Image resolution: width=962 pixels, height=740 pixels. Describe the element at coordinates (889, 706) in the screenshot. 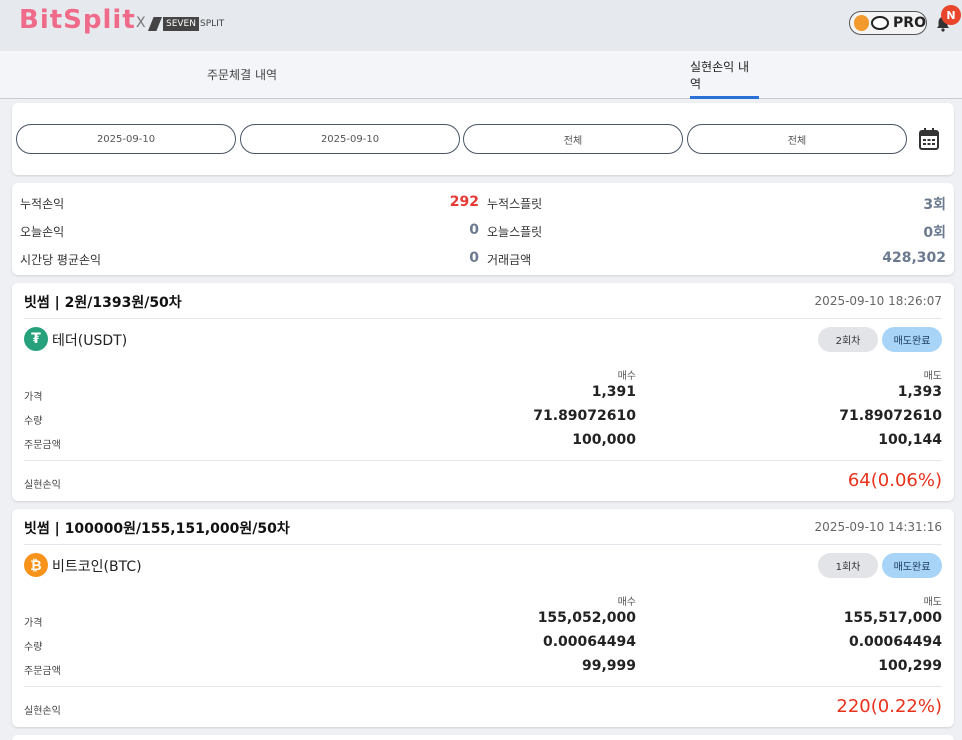

I see `pnl-value: 220(0.22%)` at that location.